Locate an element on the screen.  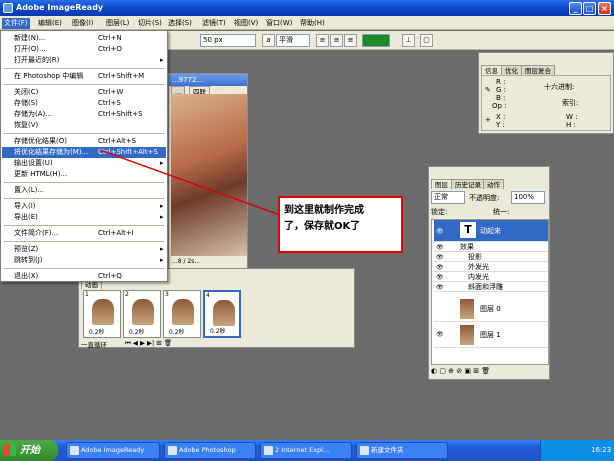
taskbar-imageready: Adobe ImageReady is located at coordinates (113, 450).